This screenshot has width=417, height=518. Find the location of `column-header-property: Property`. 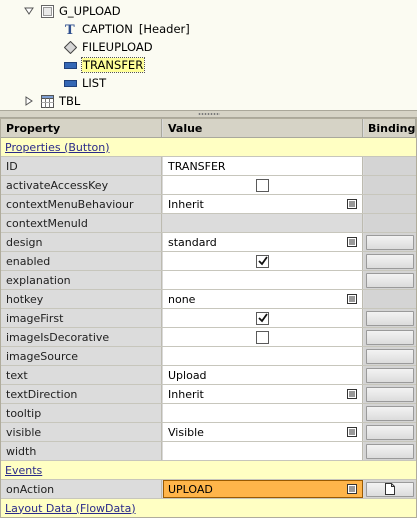

column-header-property: Property is located at coordinates (81, 128).